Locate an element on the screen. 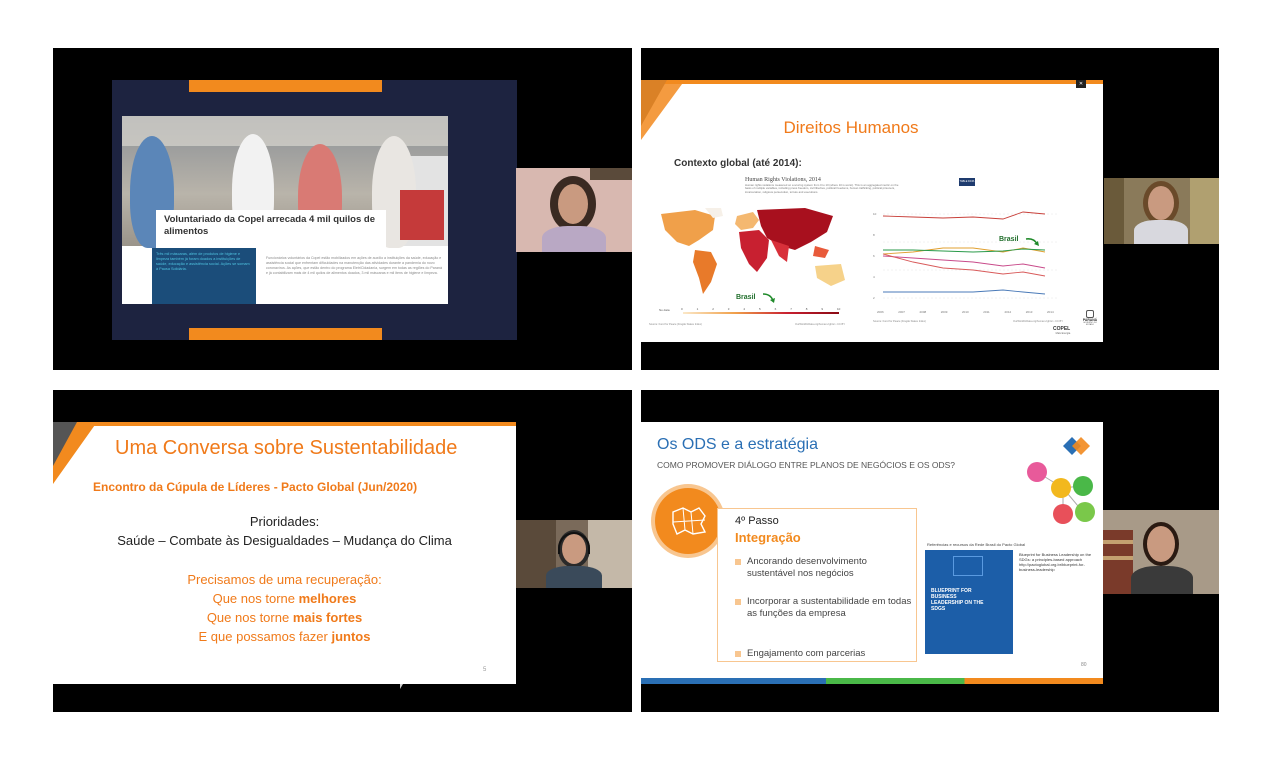  chart-source-right: OurWorldInData.org/human-rights/ • CC BY is located at coordinates (1038, 321).